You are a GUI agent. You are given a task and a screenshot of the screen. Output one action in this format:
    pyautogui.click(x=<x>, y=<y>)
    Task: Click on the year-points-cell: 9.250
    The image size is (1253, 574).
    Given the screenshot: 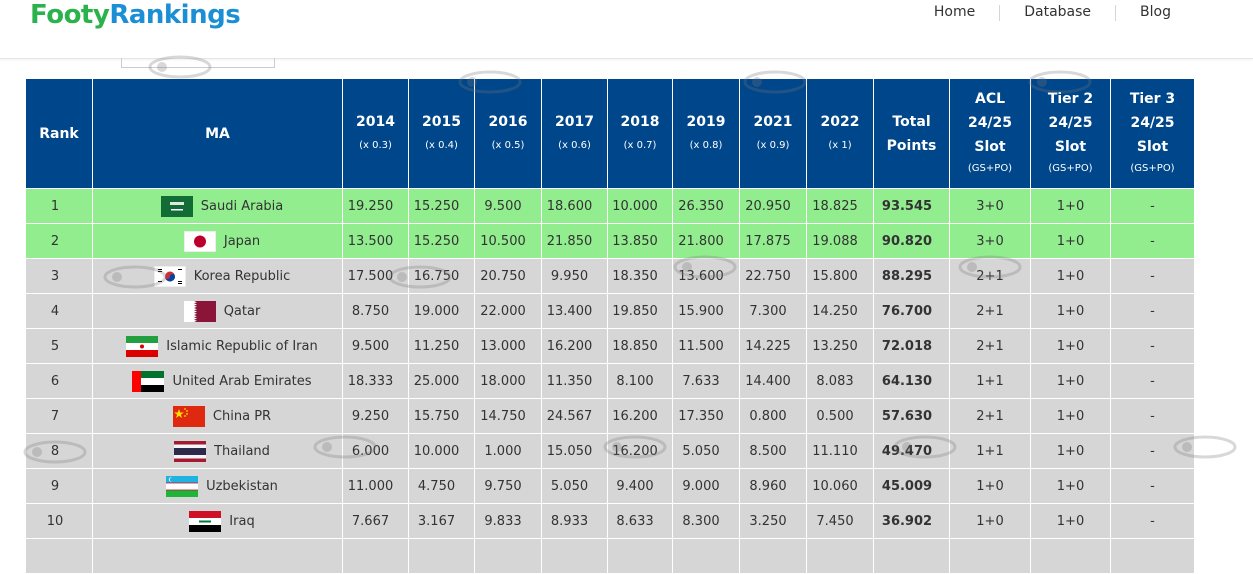 What is the action you would take?
    pyautogui.click(x=375, y=416)
    